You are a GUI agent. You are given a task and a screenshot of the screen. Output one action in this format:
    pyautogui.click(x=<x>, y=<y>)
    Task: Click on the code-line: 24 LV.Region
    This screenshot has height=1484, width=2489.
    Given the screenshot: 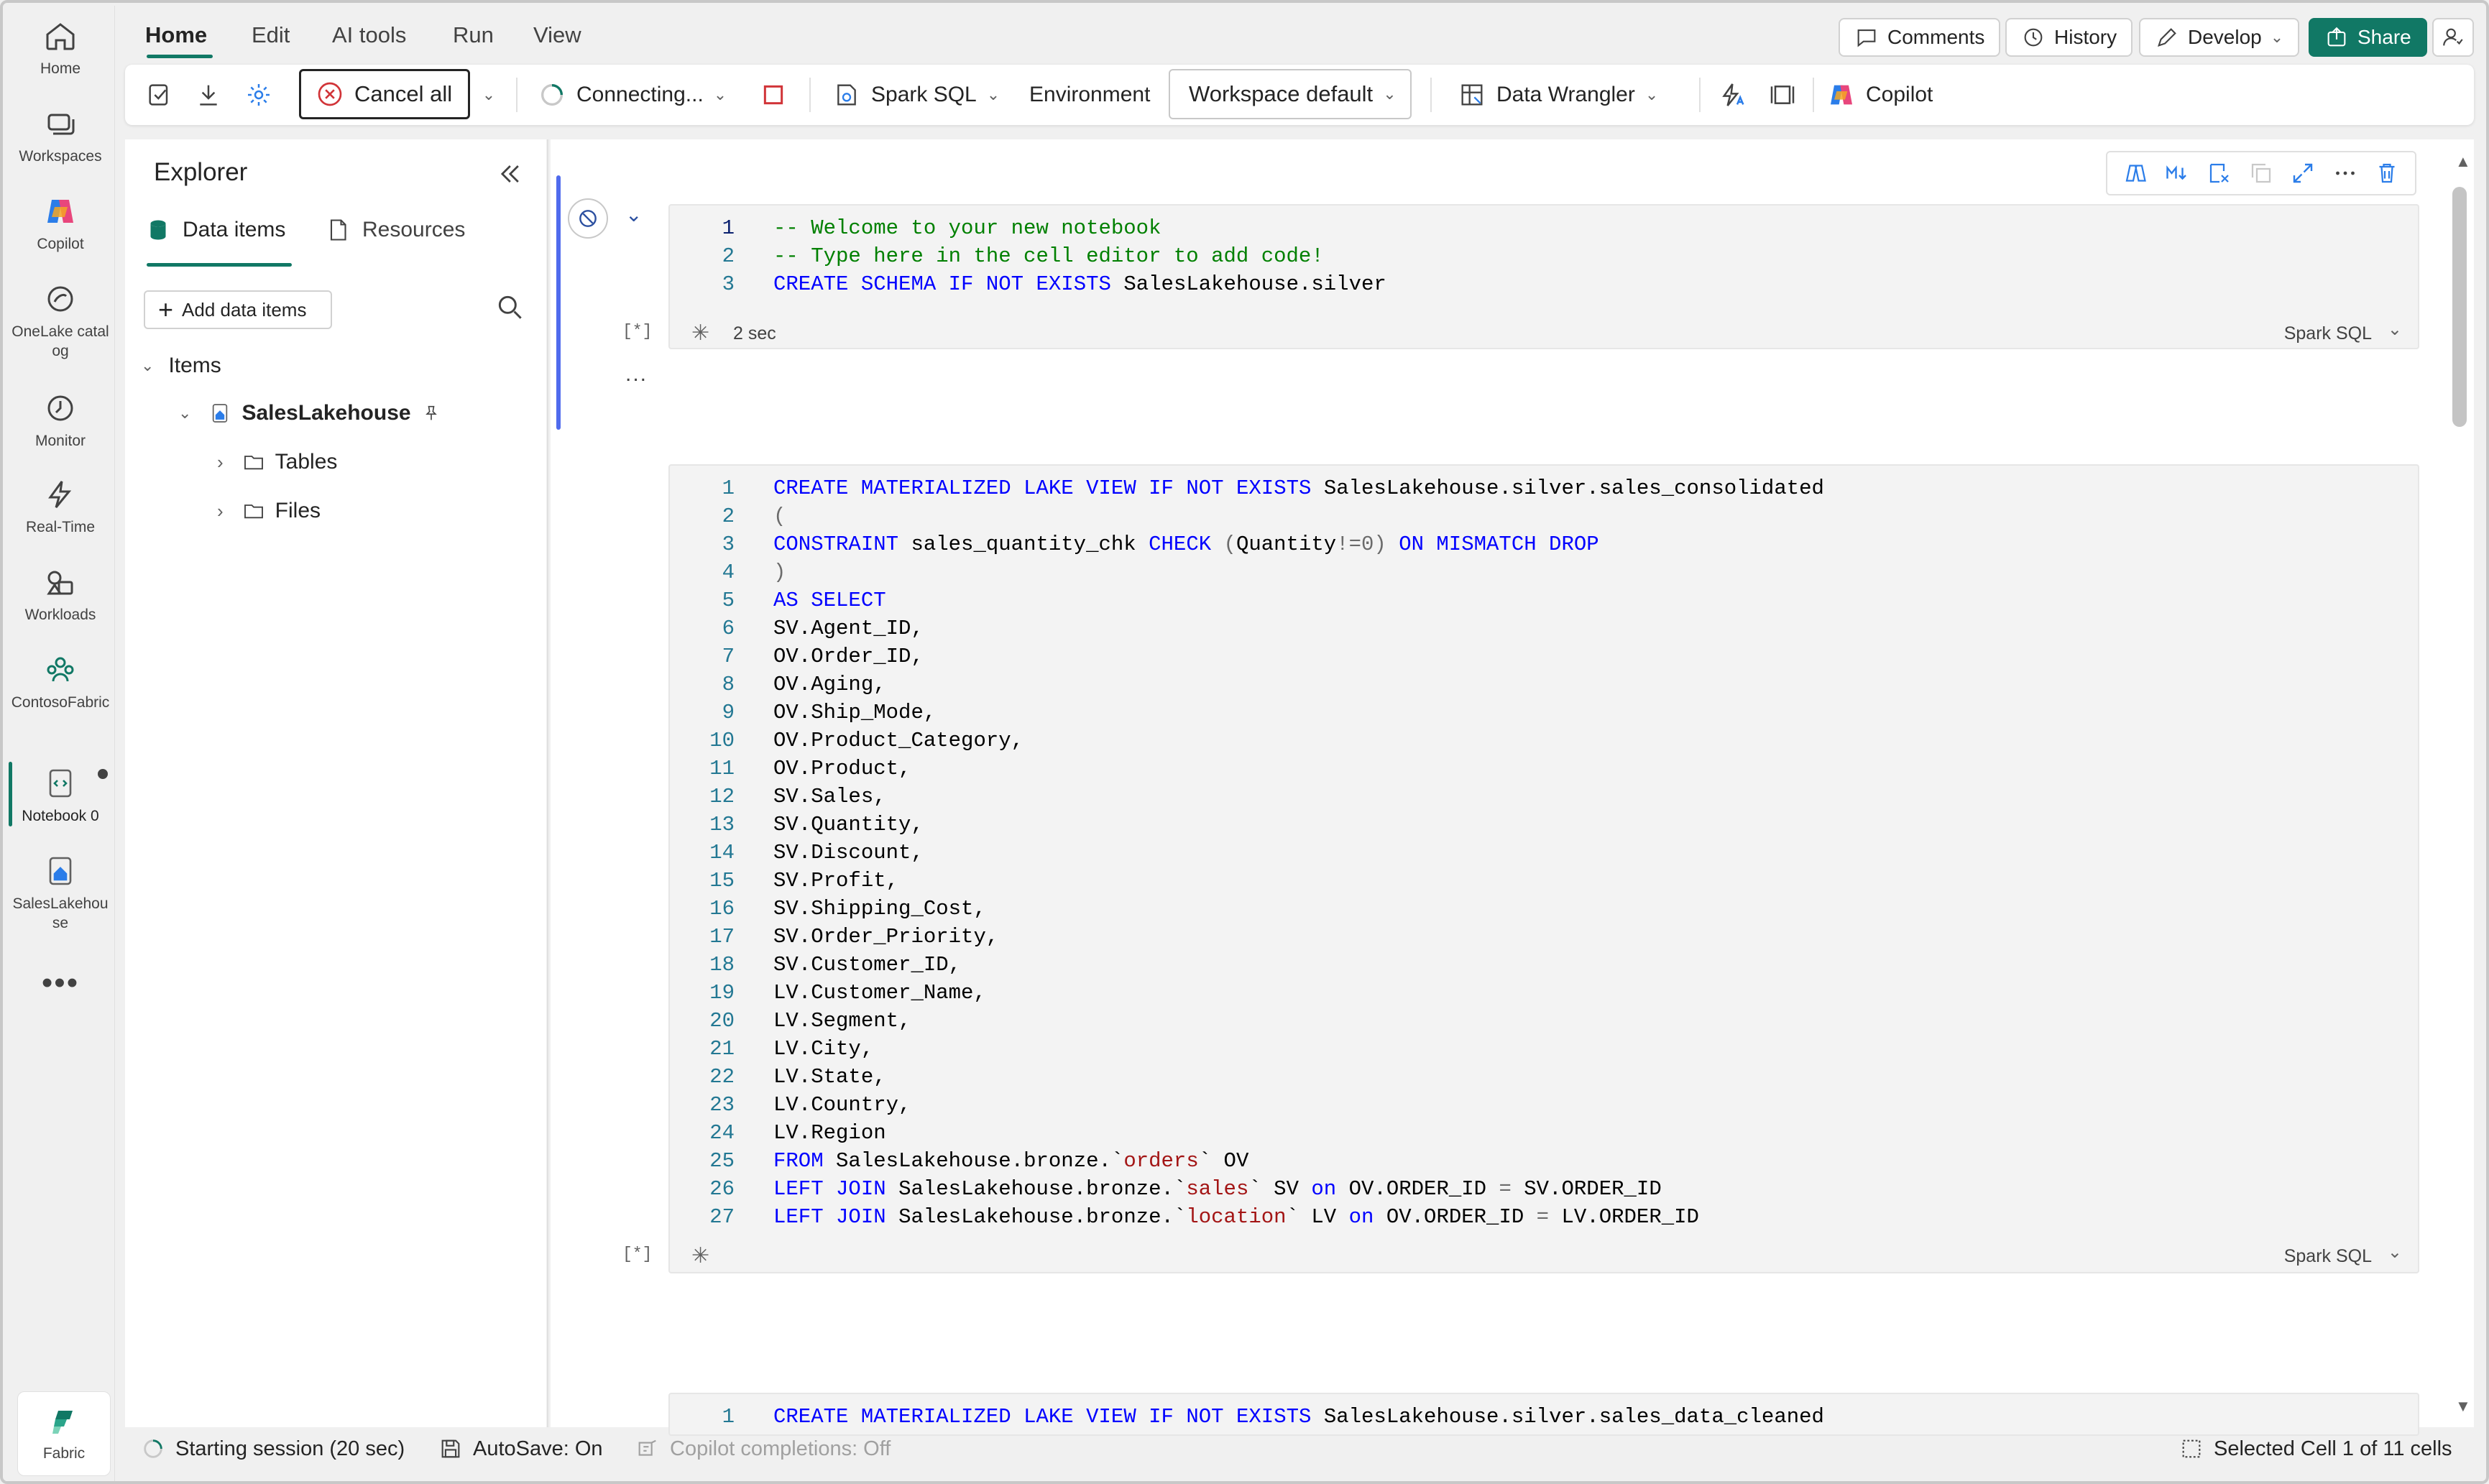 What is the action you would take?
    pyautogui.click(x=1544, y=1133)
    